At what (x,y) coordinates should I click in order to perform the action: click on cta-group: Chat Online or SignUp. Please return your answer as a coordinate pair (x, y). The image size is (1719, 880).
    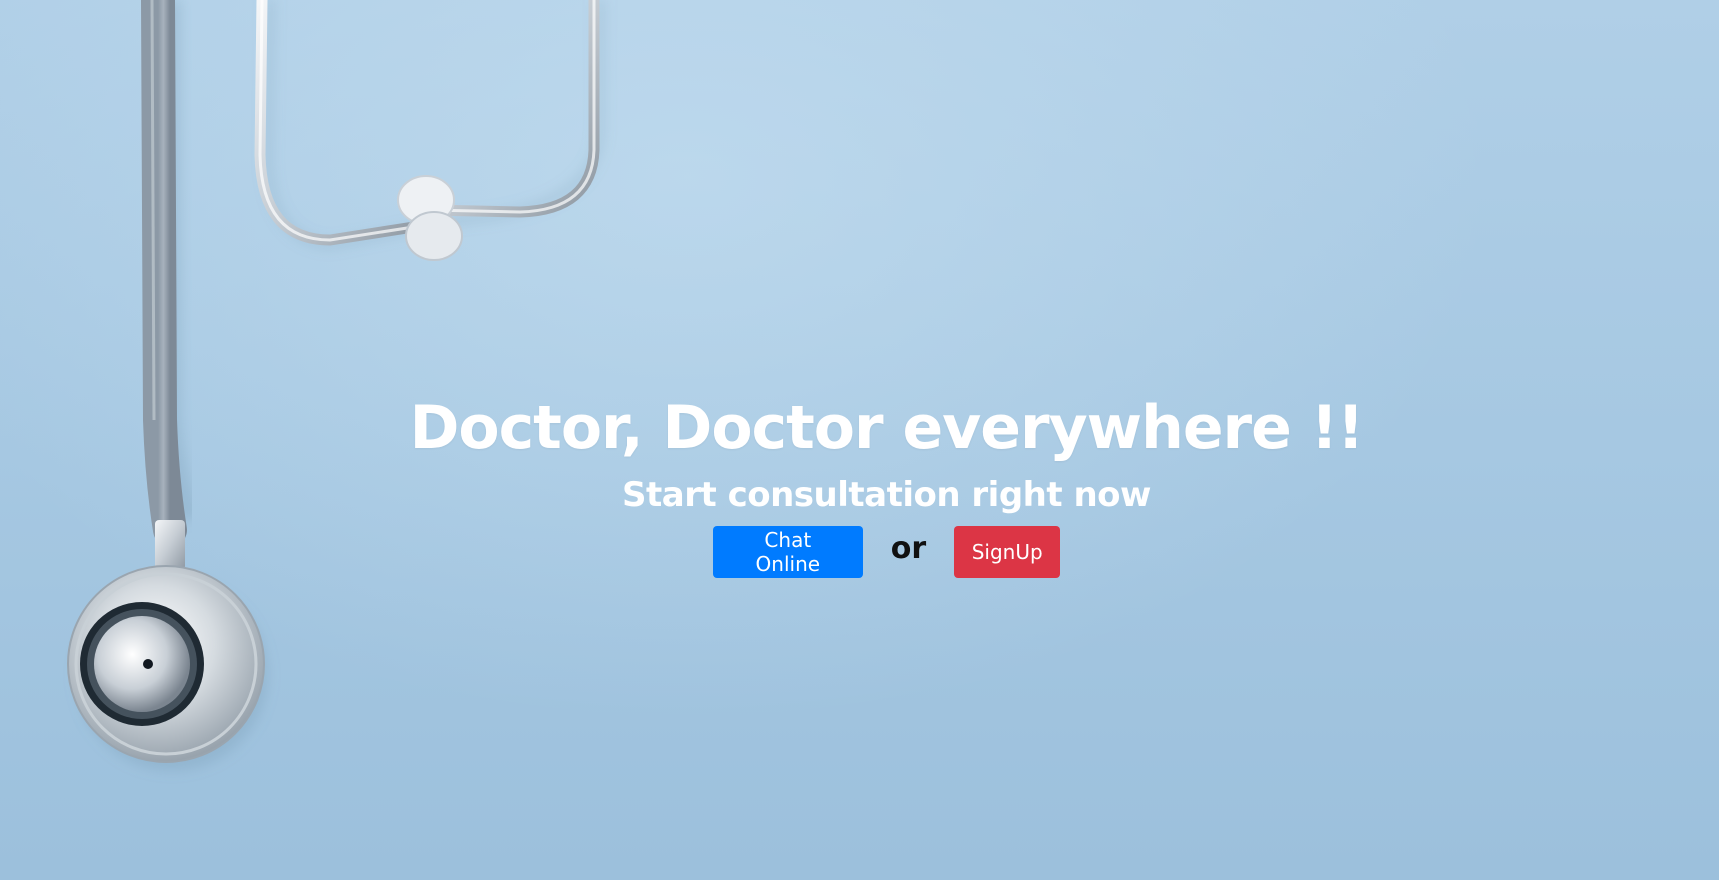
    Looking at the image, I should click on (859, 552).